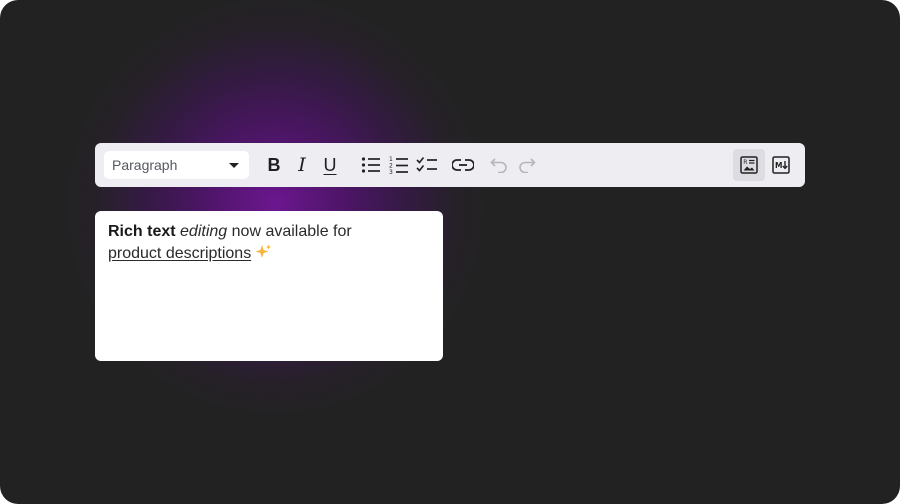 The height and width of the screenshot is (504, 900). I want to click on underline-label: U, so click(330, 165).